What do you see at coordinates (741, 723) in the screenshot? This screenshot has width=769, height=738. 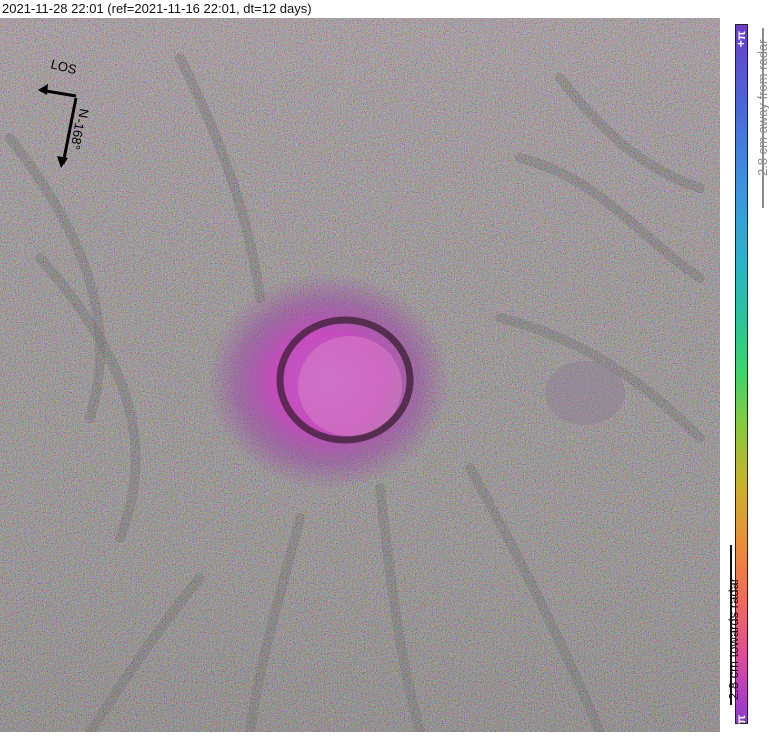 I see `colorbar-bottom-label: −π` at bounding box center [741, 723].